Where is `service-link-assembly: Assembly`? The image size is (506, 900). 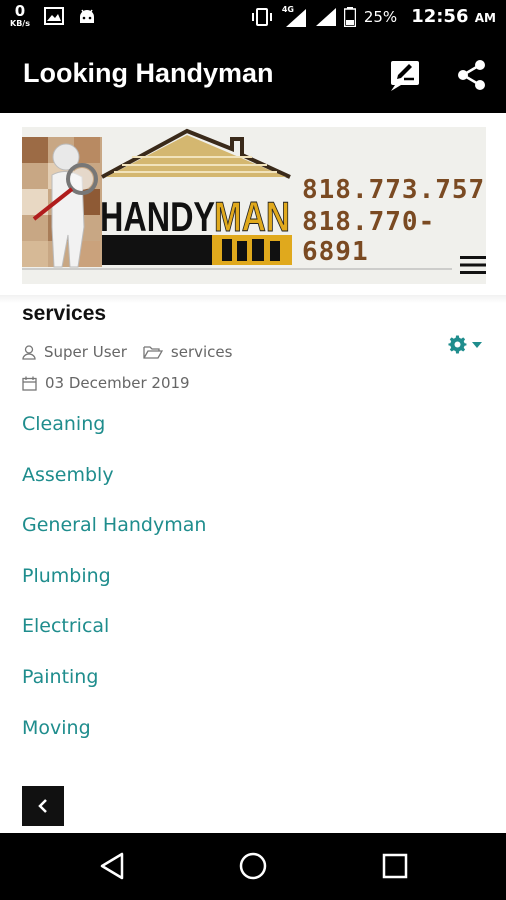 service-link-assembly: Assembly is located at coordinates (114, 487).